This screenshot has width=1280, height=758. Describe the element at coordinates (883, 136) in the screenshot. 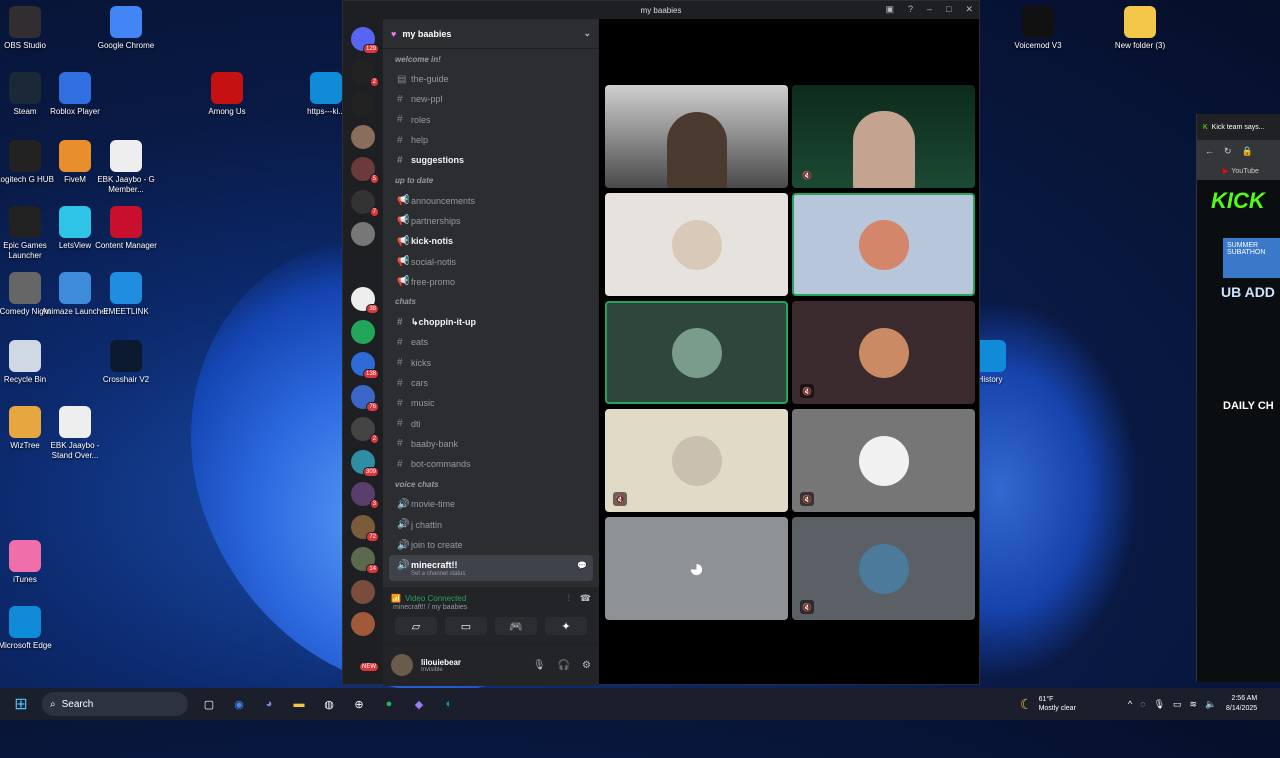

I see `video-tile-2: 🔇` at that location.